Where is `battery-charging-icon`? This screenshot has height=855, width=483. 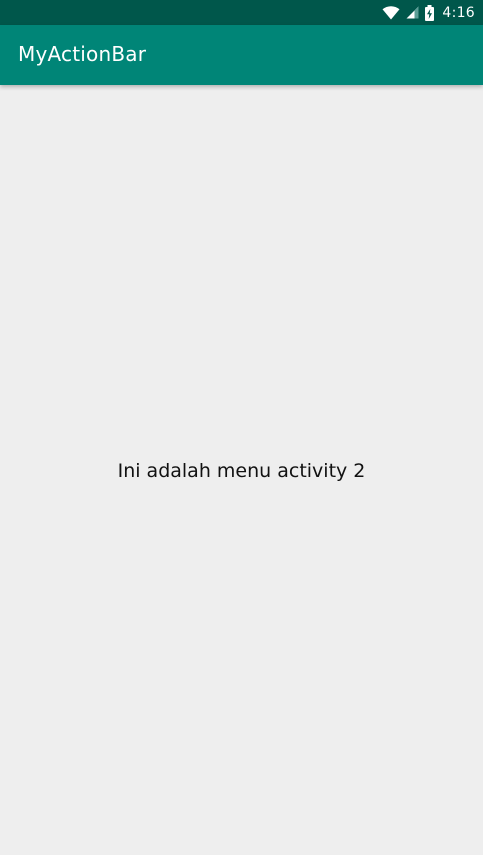
battery-charging-icon is located at coordinates (430, 12).